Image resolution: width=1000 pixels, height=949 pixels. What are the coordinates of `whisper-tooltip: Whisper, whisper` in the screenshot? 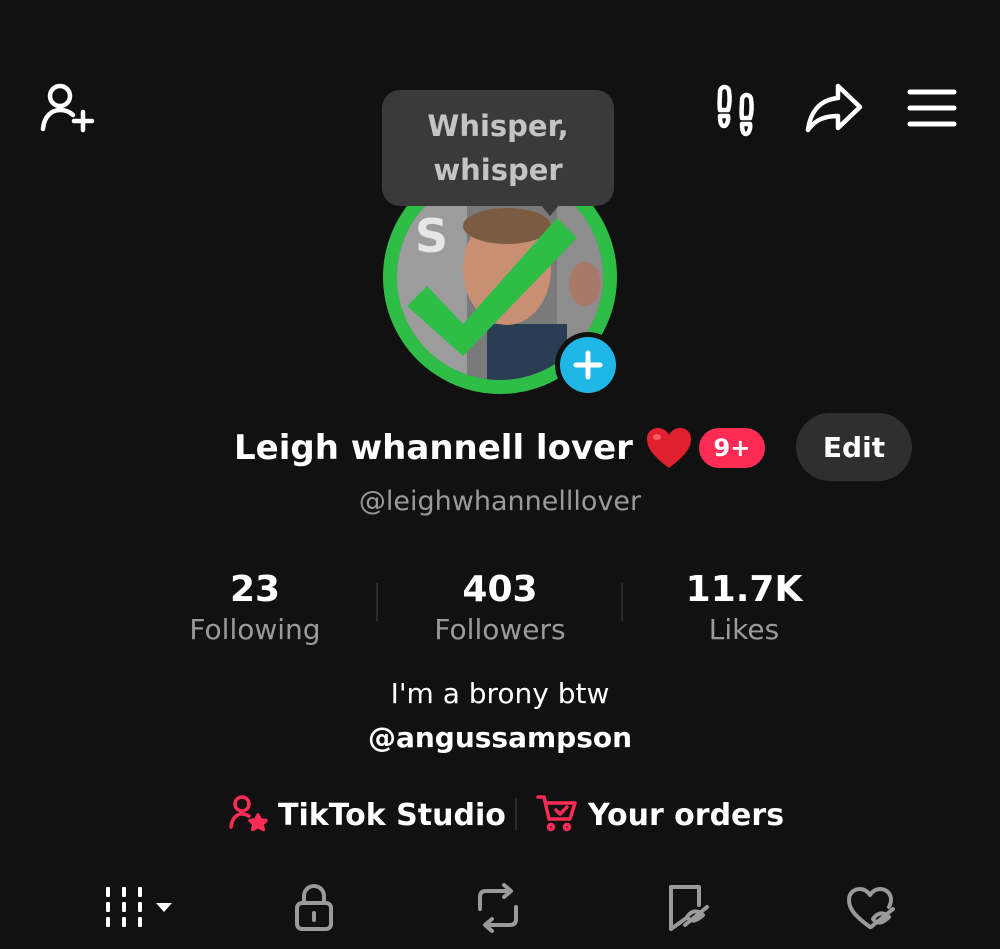 It's located at (498, 148).